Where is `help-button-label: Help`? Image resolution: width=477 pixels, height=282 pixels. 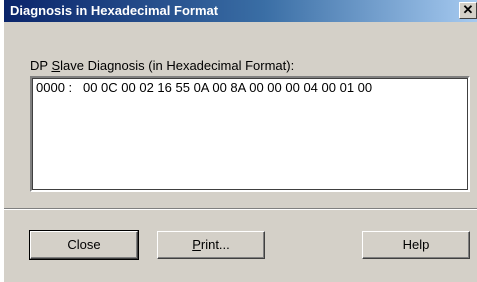
help-button-label: Help is located at coordinates (416, 244).